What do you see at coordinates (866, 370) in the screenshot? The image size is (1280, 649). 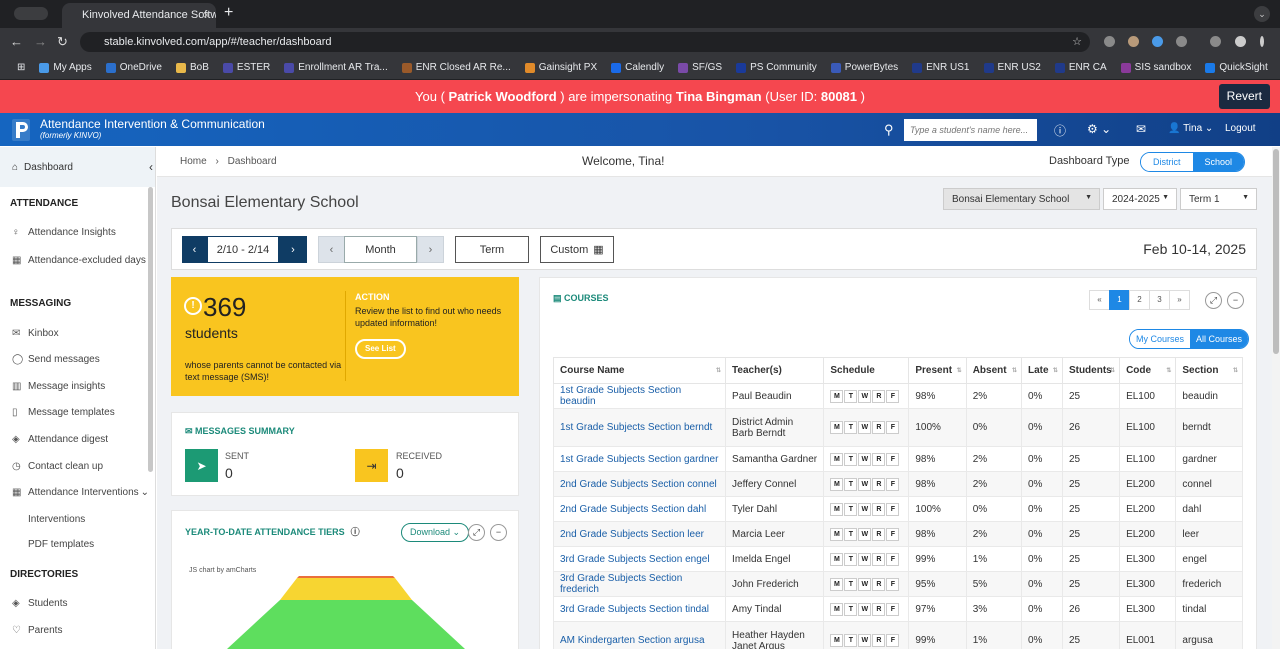 I see `column-header: Schedule` at bounding box center [866, 370].